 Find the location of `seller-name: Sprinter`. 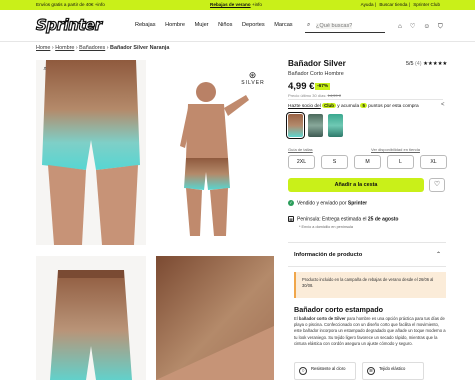

seller-name: Sprinter is located at coordinates (357, 203).